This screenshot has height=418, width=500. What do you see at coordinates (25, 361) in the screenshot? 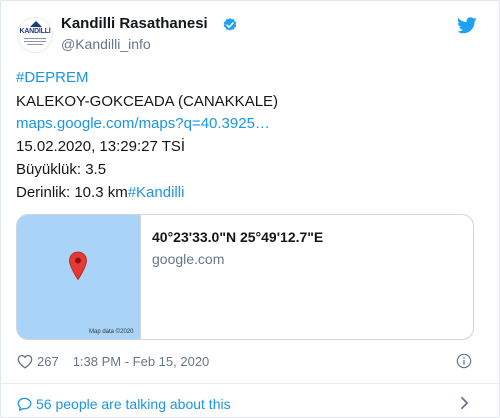
I see `heart-icon` at bounding box center [25, 361].